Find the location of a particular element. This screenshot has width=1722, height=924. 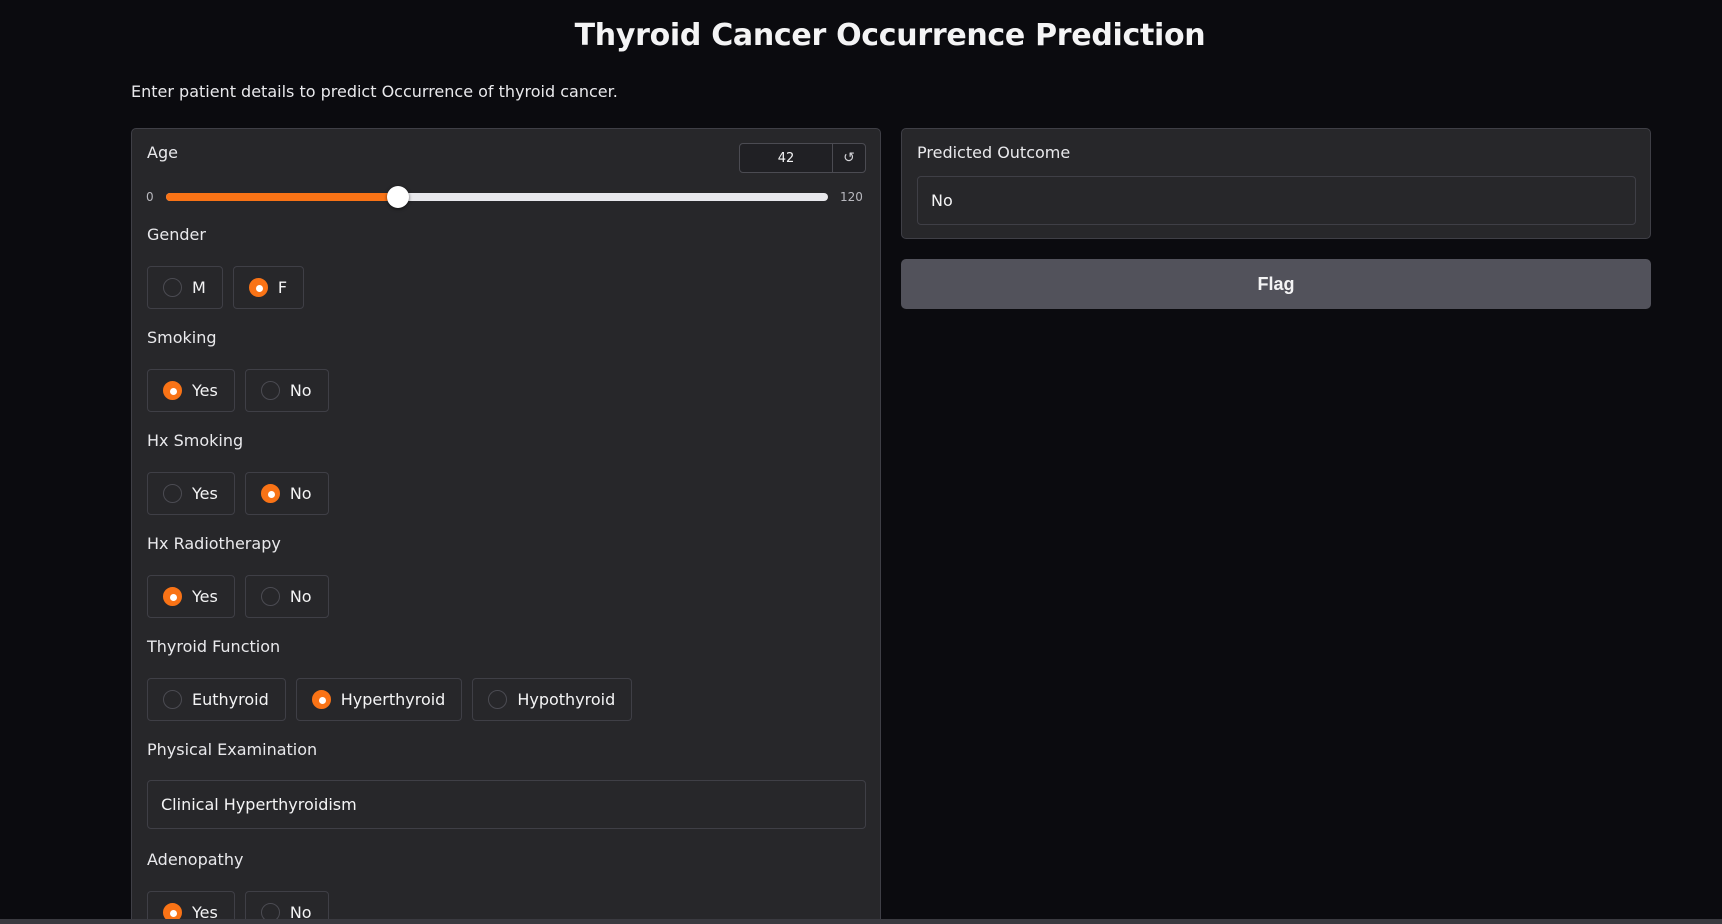

hx-radiotherapy-option-no: No is located at coordinates (286, 596).